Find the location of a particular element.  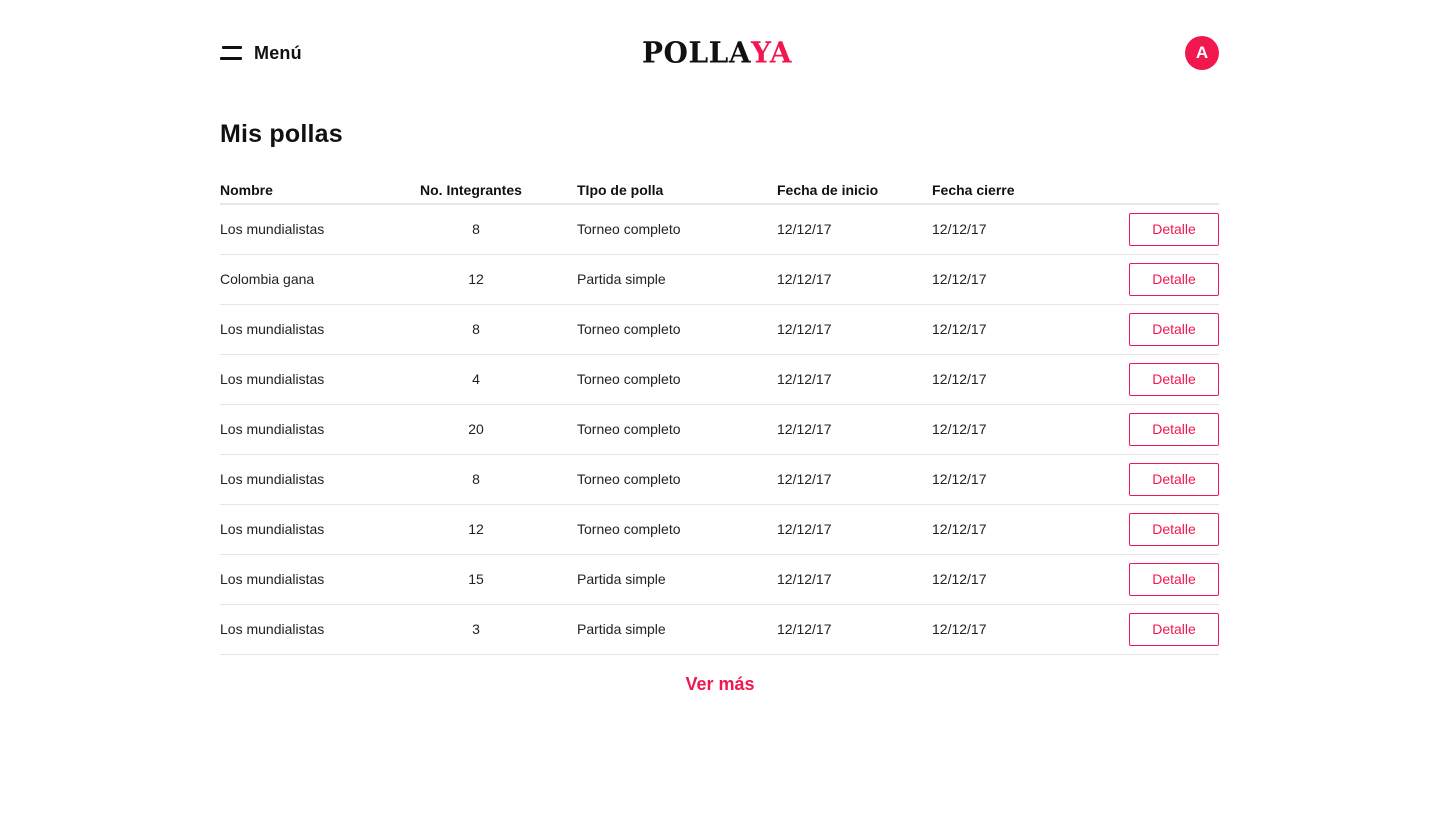

cell-integrantes: 15 is located at coordinates (476, 579).